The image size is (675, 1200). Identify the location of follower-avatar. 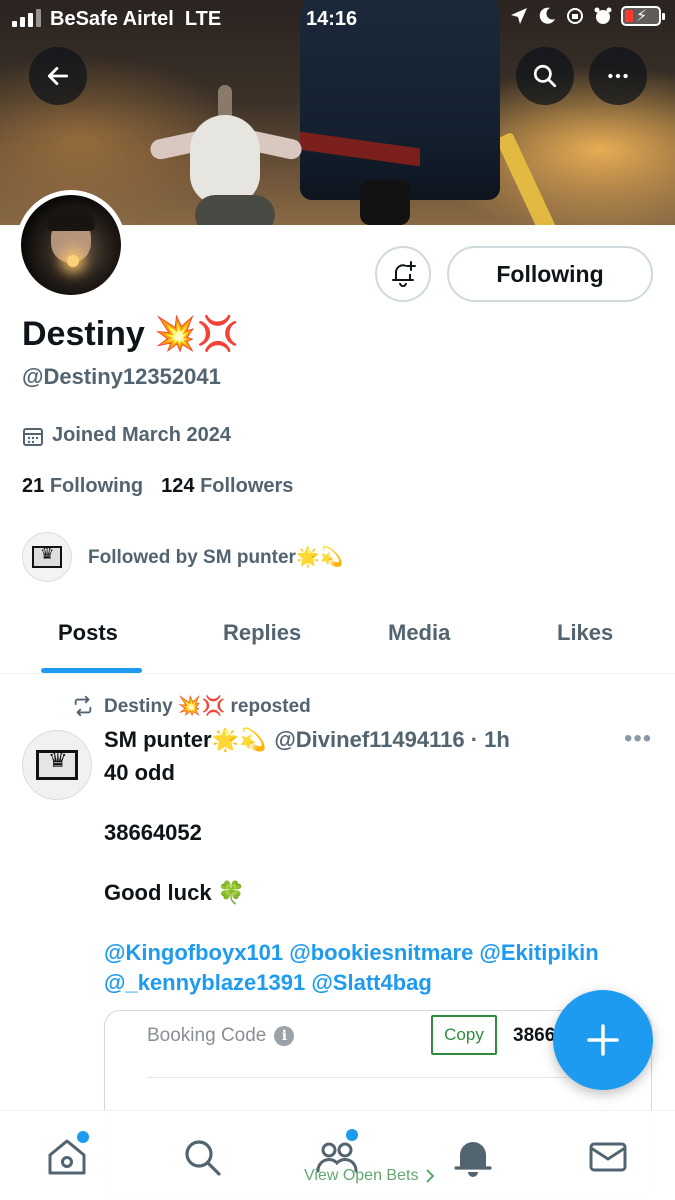
(47, 557).